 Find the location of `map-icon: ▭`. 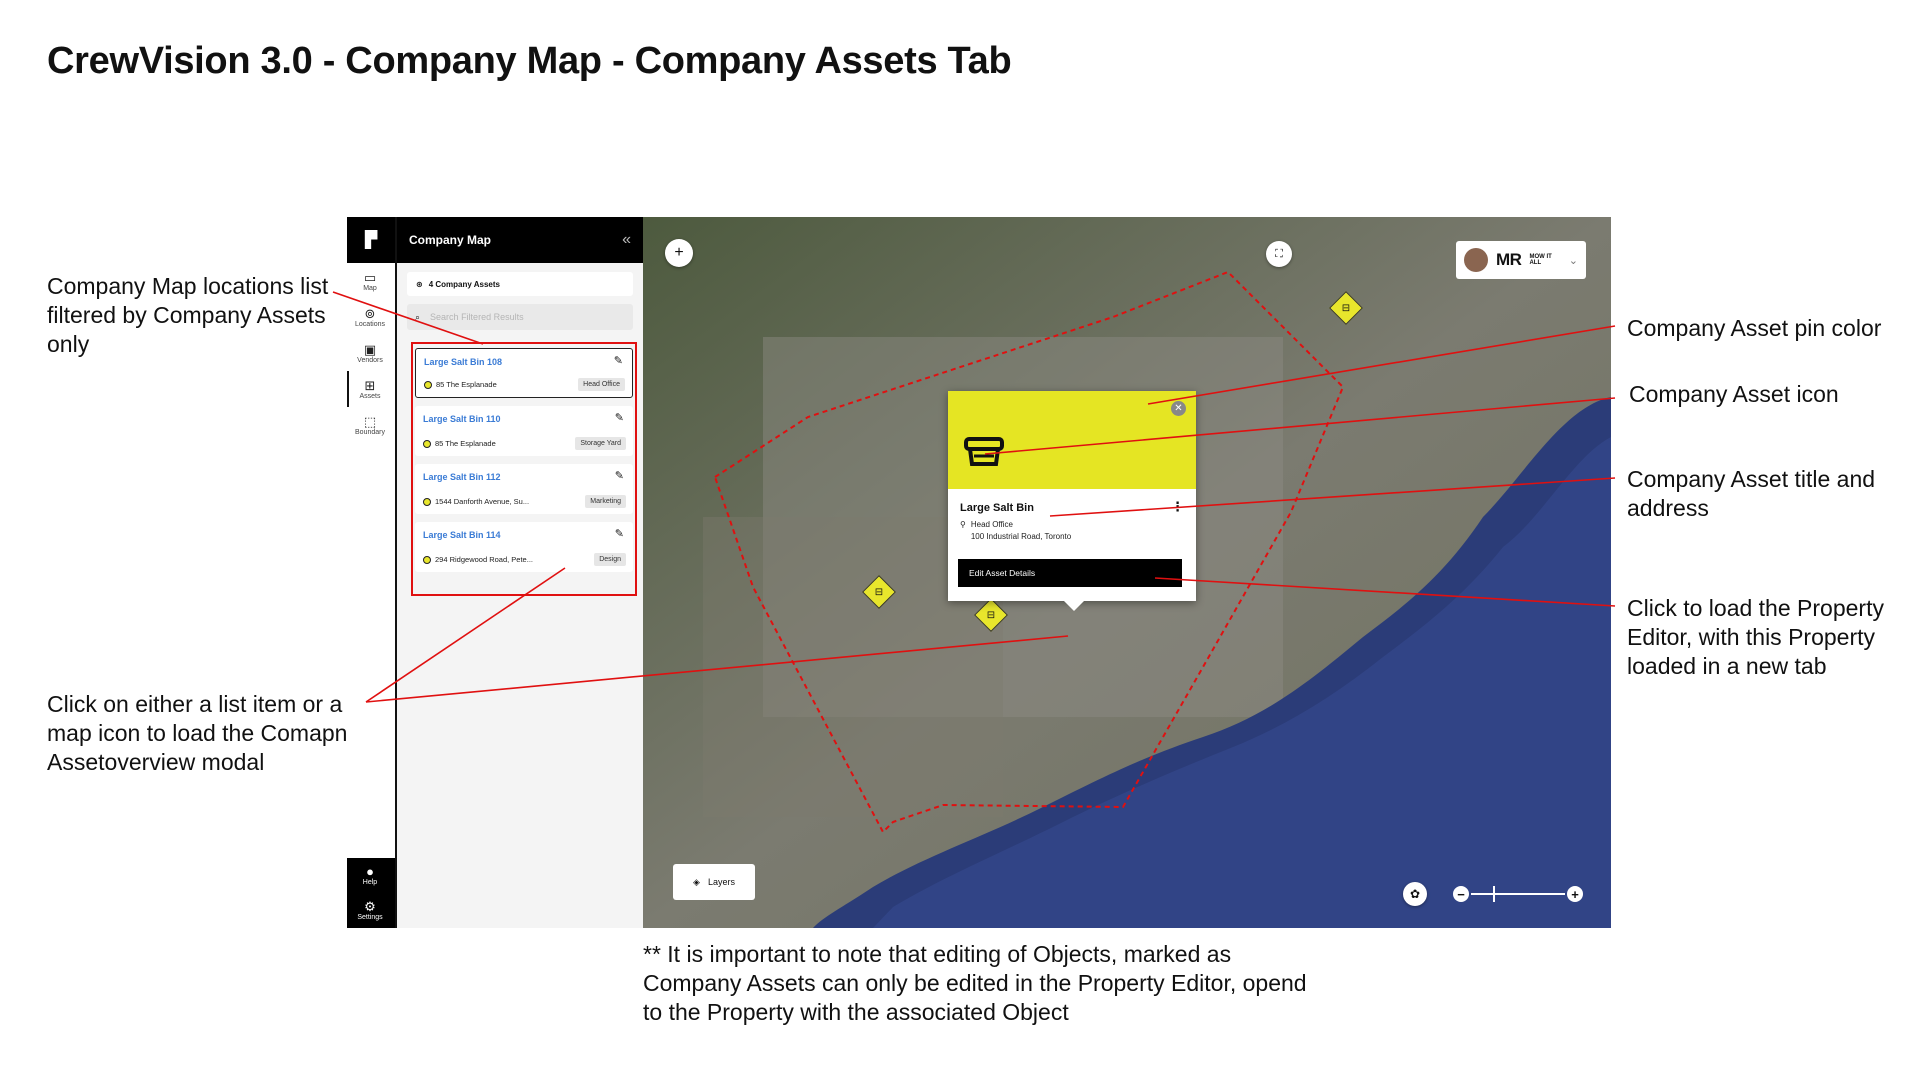

map-icon: ▭ is located at coordinates (370, 277).